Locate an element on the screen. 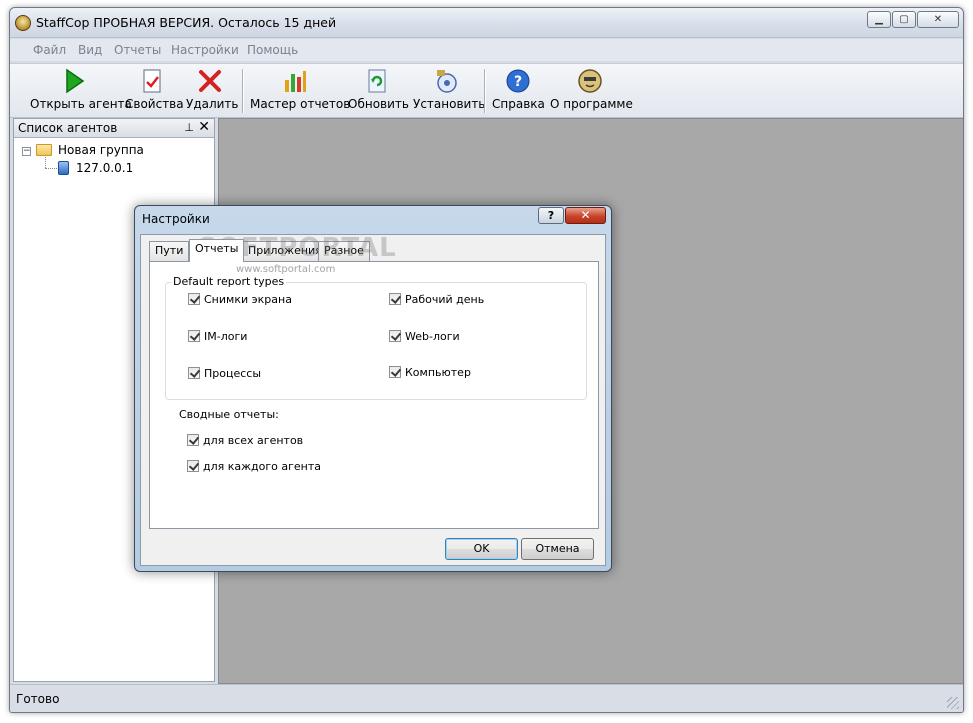 The height and width of the screenshot is (723, 973). ok-button: OK is located at coordinates (481, 549).